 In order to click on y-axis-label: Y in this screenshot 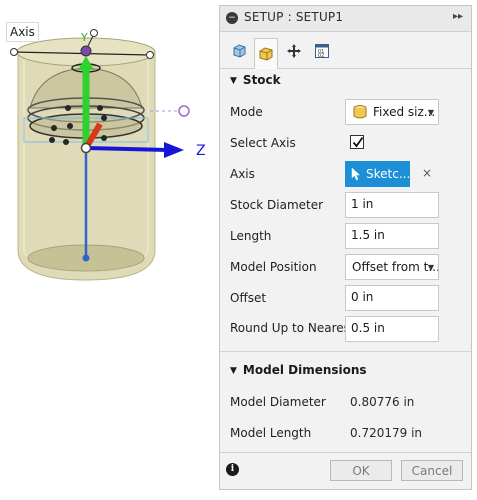, I will do `click(84, 37)`.